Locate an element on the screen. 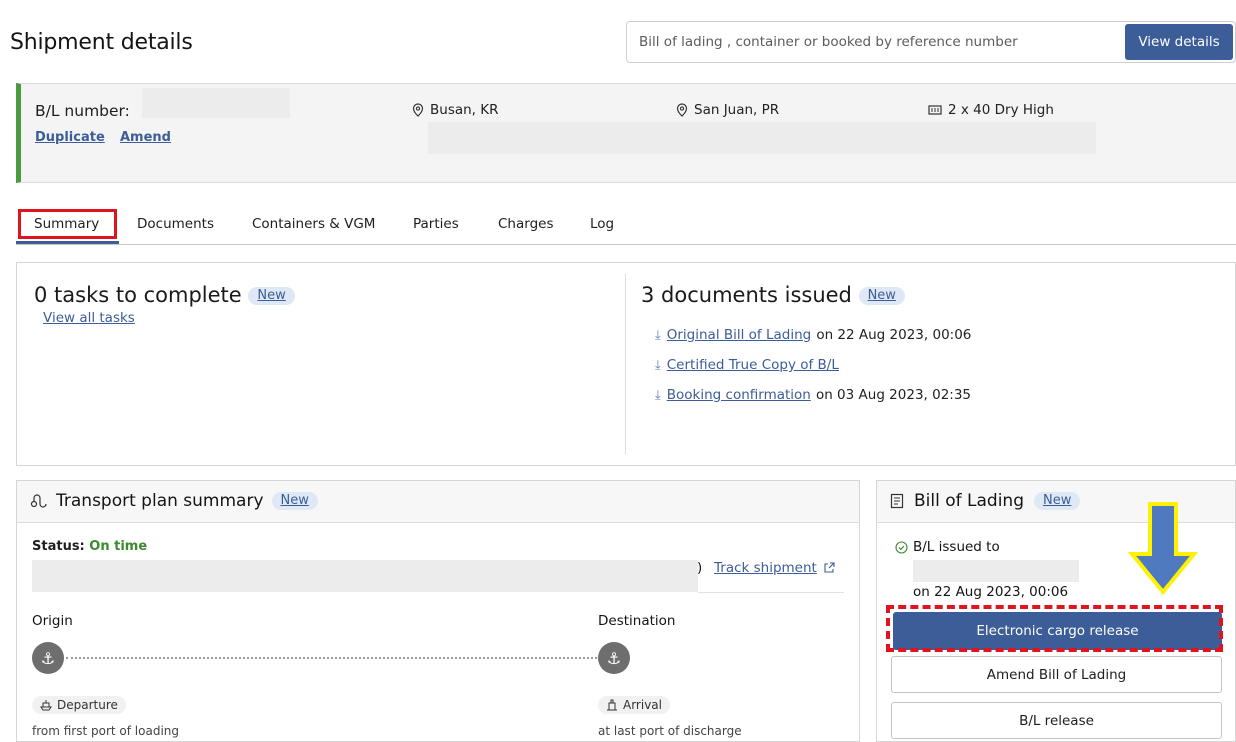 The width and height of the screenshot is (1236, 742). search-input is located at coordinates (879, 42).